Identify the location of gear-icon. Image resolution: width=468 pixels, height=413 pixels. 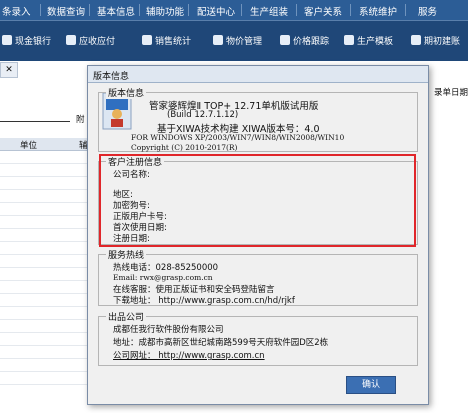
(218, 40).